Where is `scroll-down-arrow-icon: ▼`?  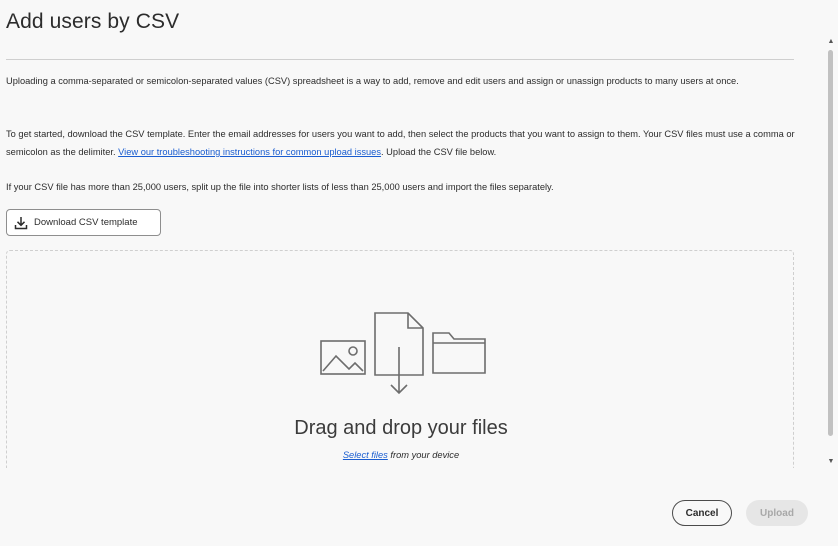
scroll-down-arrow-icon: ▼ is located at coordinates (831, 462).